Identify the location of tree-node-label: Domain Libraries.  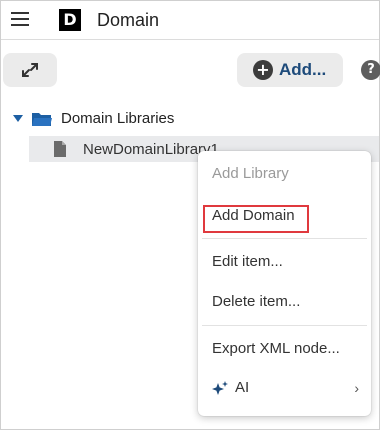
(118, 118).